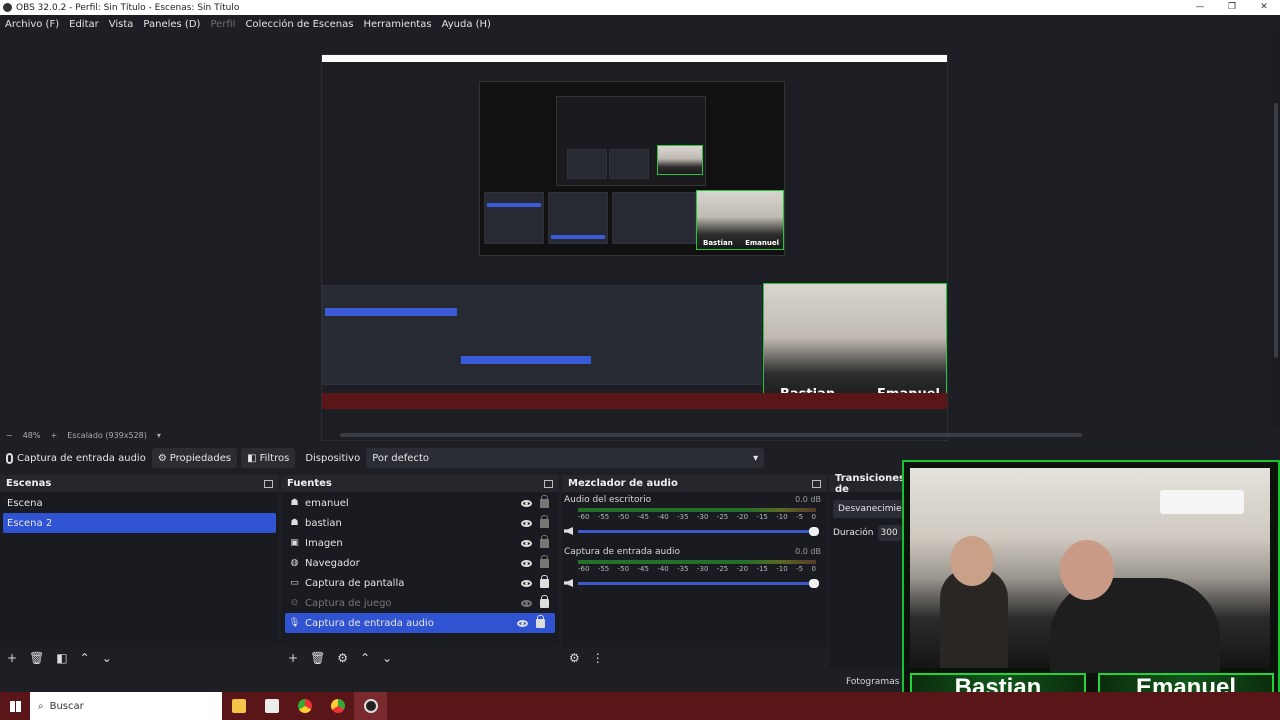 This screenshot has height=720, width=1280. I want to click on scene-filters-icon: ◧, so click(61, 658).